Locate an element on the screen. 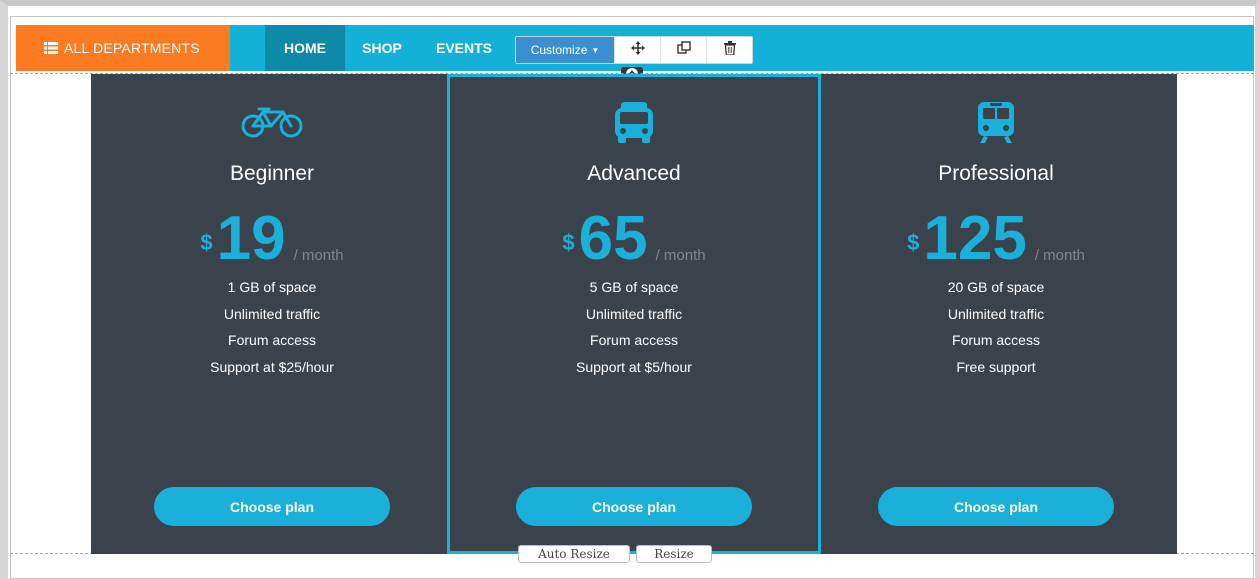 This screenshot has height=579, width=1259. resize-button: Resize is located at coordinates (674, 554).